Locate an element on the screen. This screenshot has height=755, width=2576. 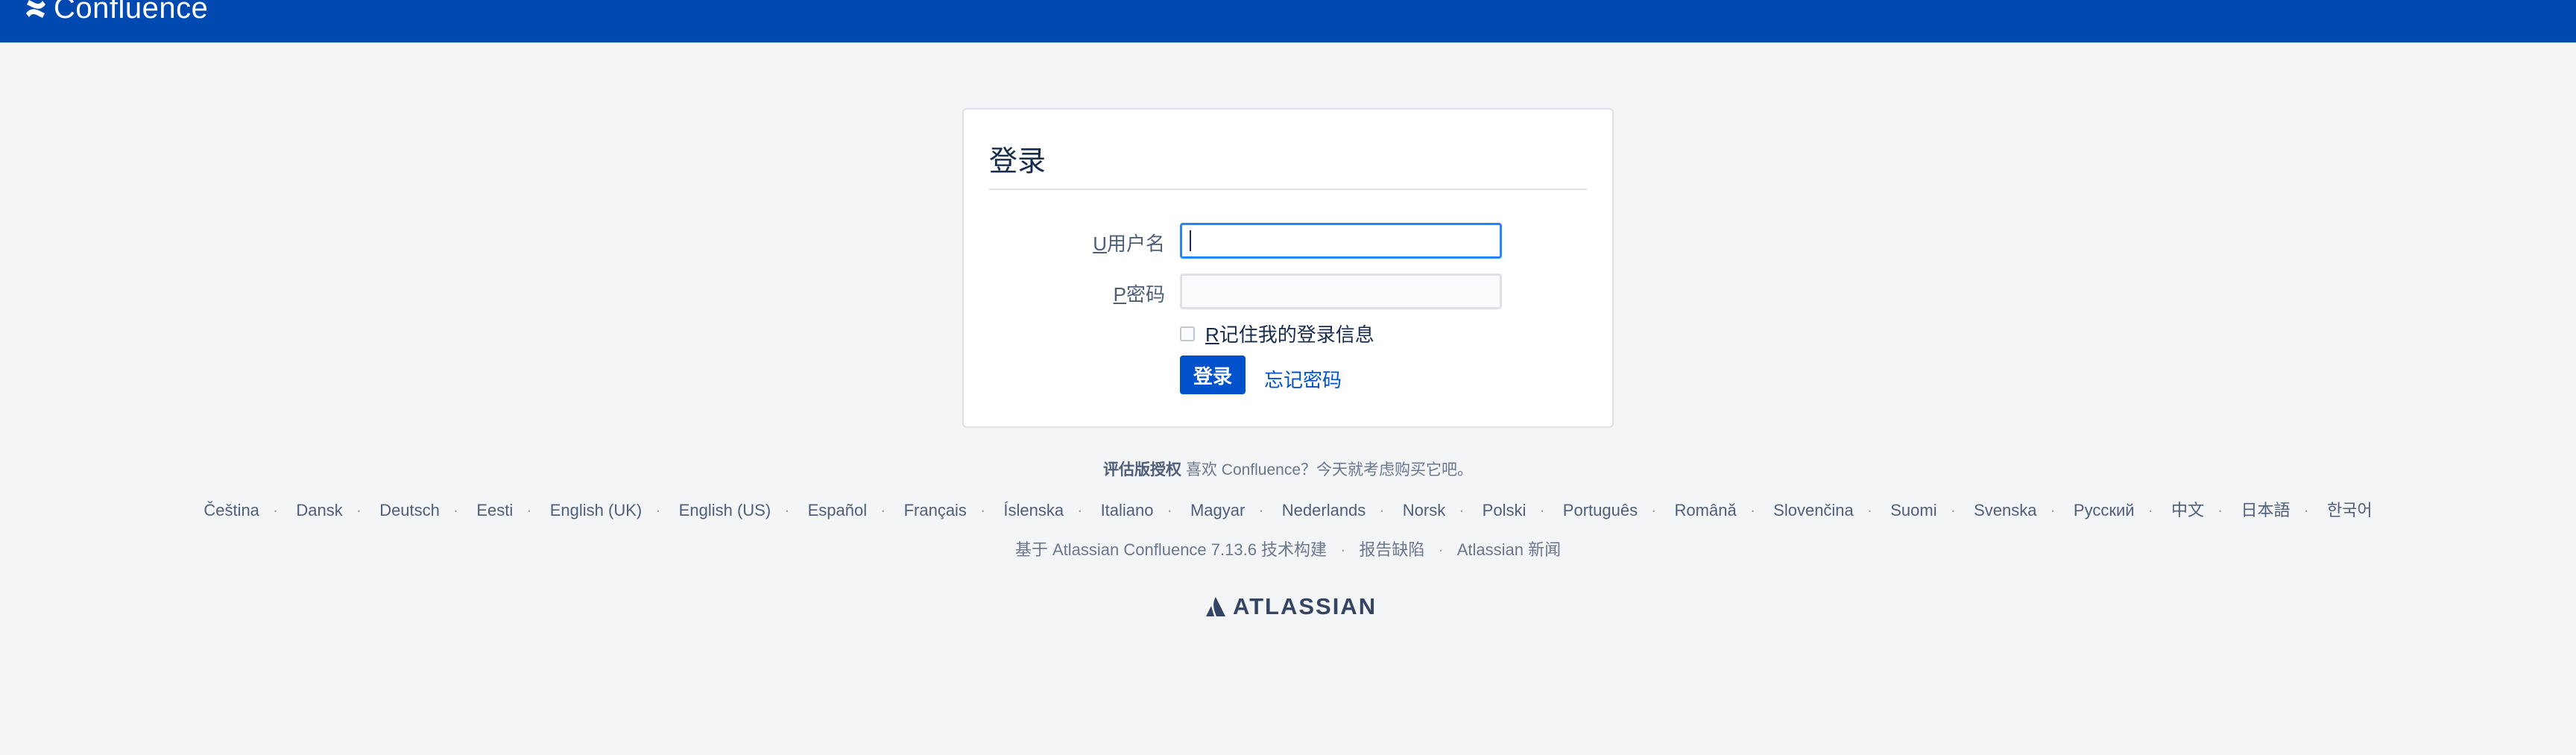
username-label: U用户名 is located at coordinates (1064, 243).